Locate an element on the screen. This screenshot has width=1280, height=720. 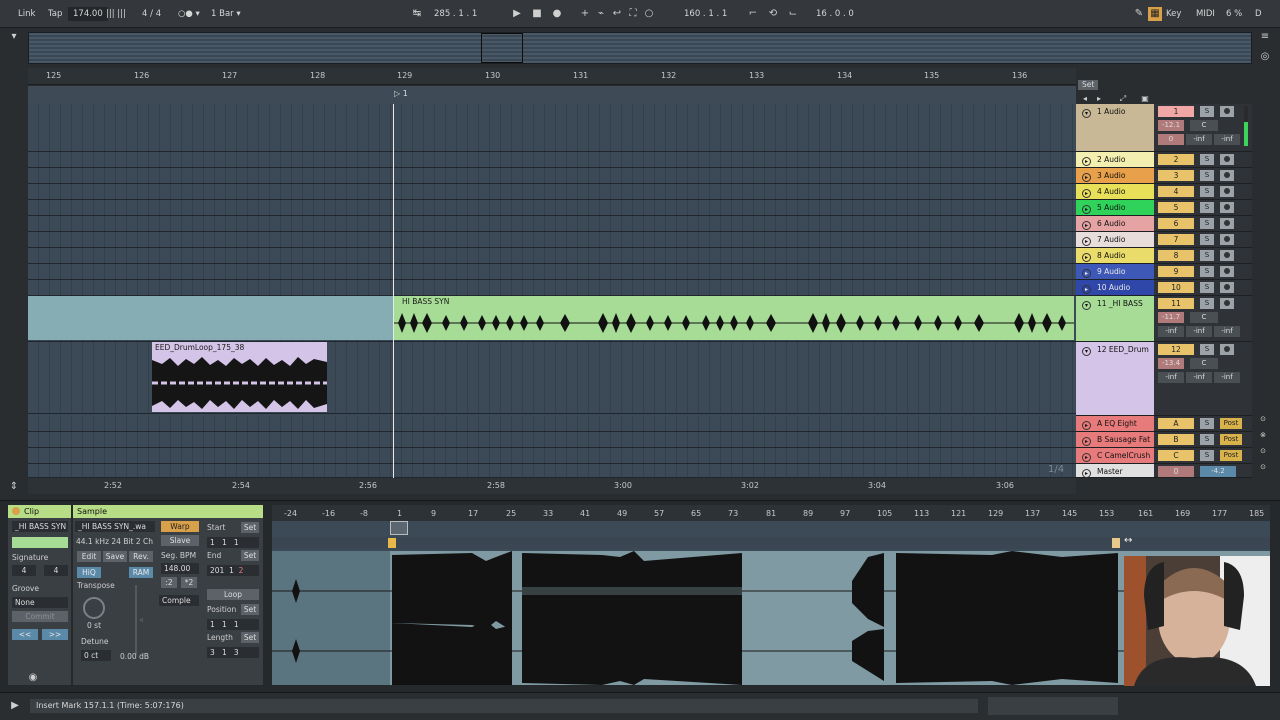
track-name: ▸ 5 Audio is located at coordinates (1115, 207).